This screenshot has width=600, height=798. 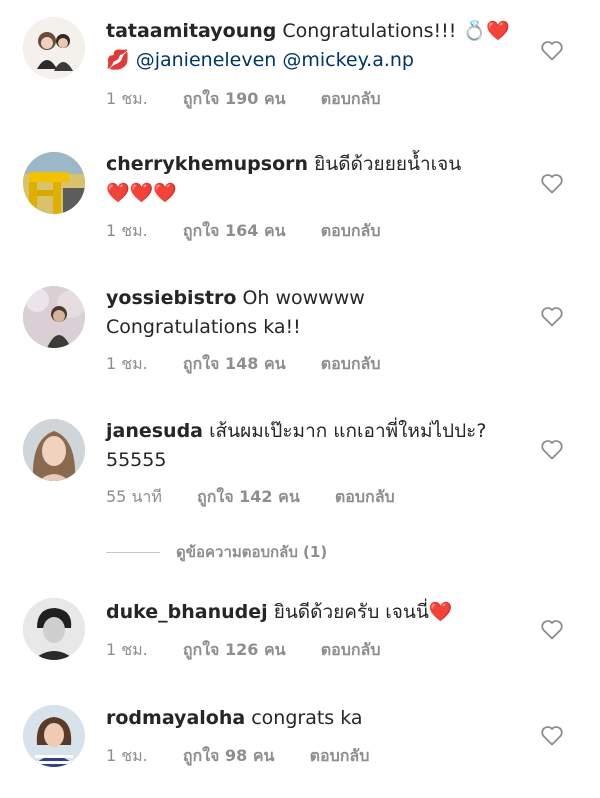 I want to click on comment-meta: 55 นาที ถูกใจ 142 คน ตอบกลับ, so click(x=265, y=497).